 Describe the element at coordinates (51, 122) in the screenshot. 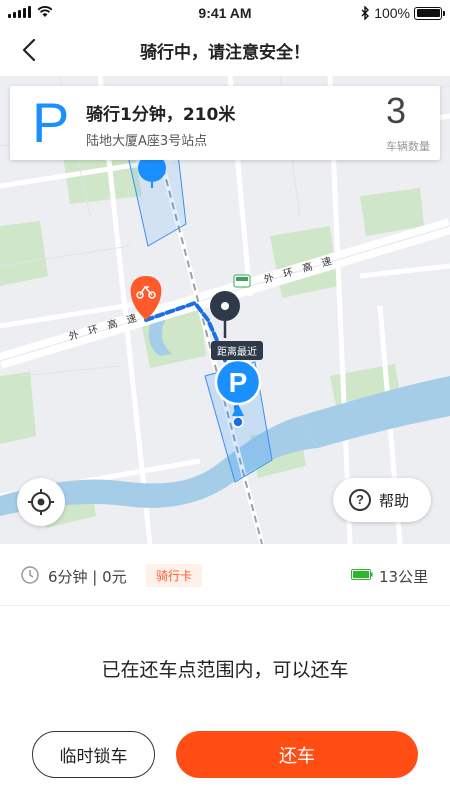

I see `parking-icon: P` at that location.